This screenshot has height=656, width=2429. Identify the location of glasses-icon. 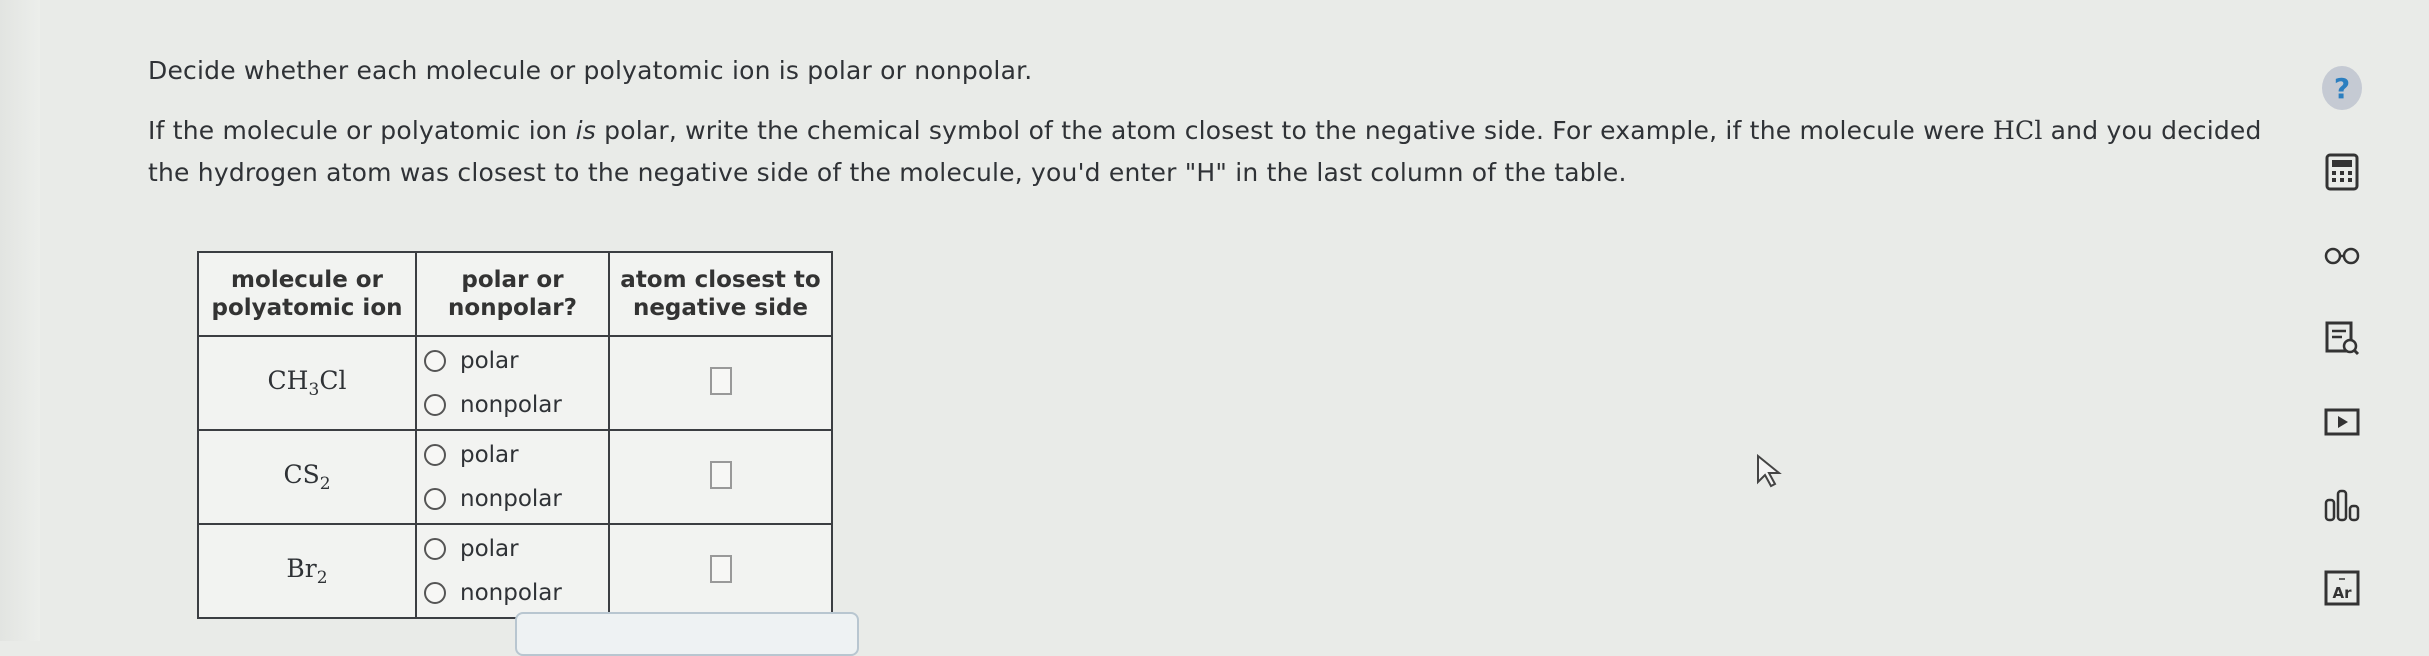
(2342, 256).